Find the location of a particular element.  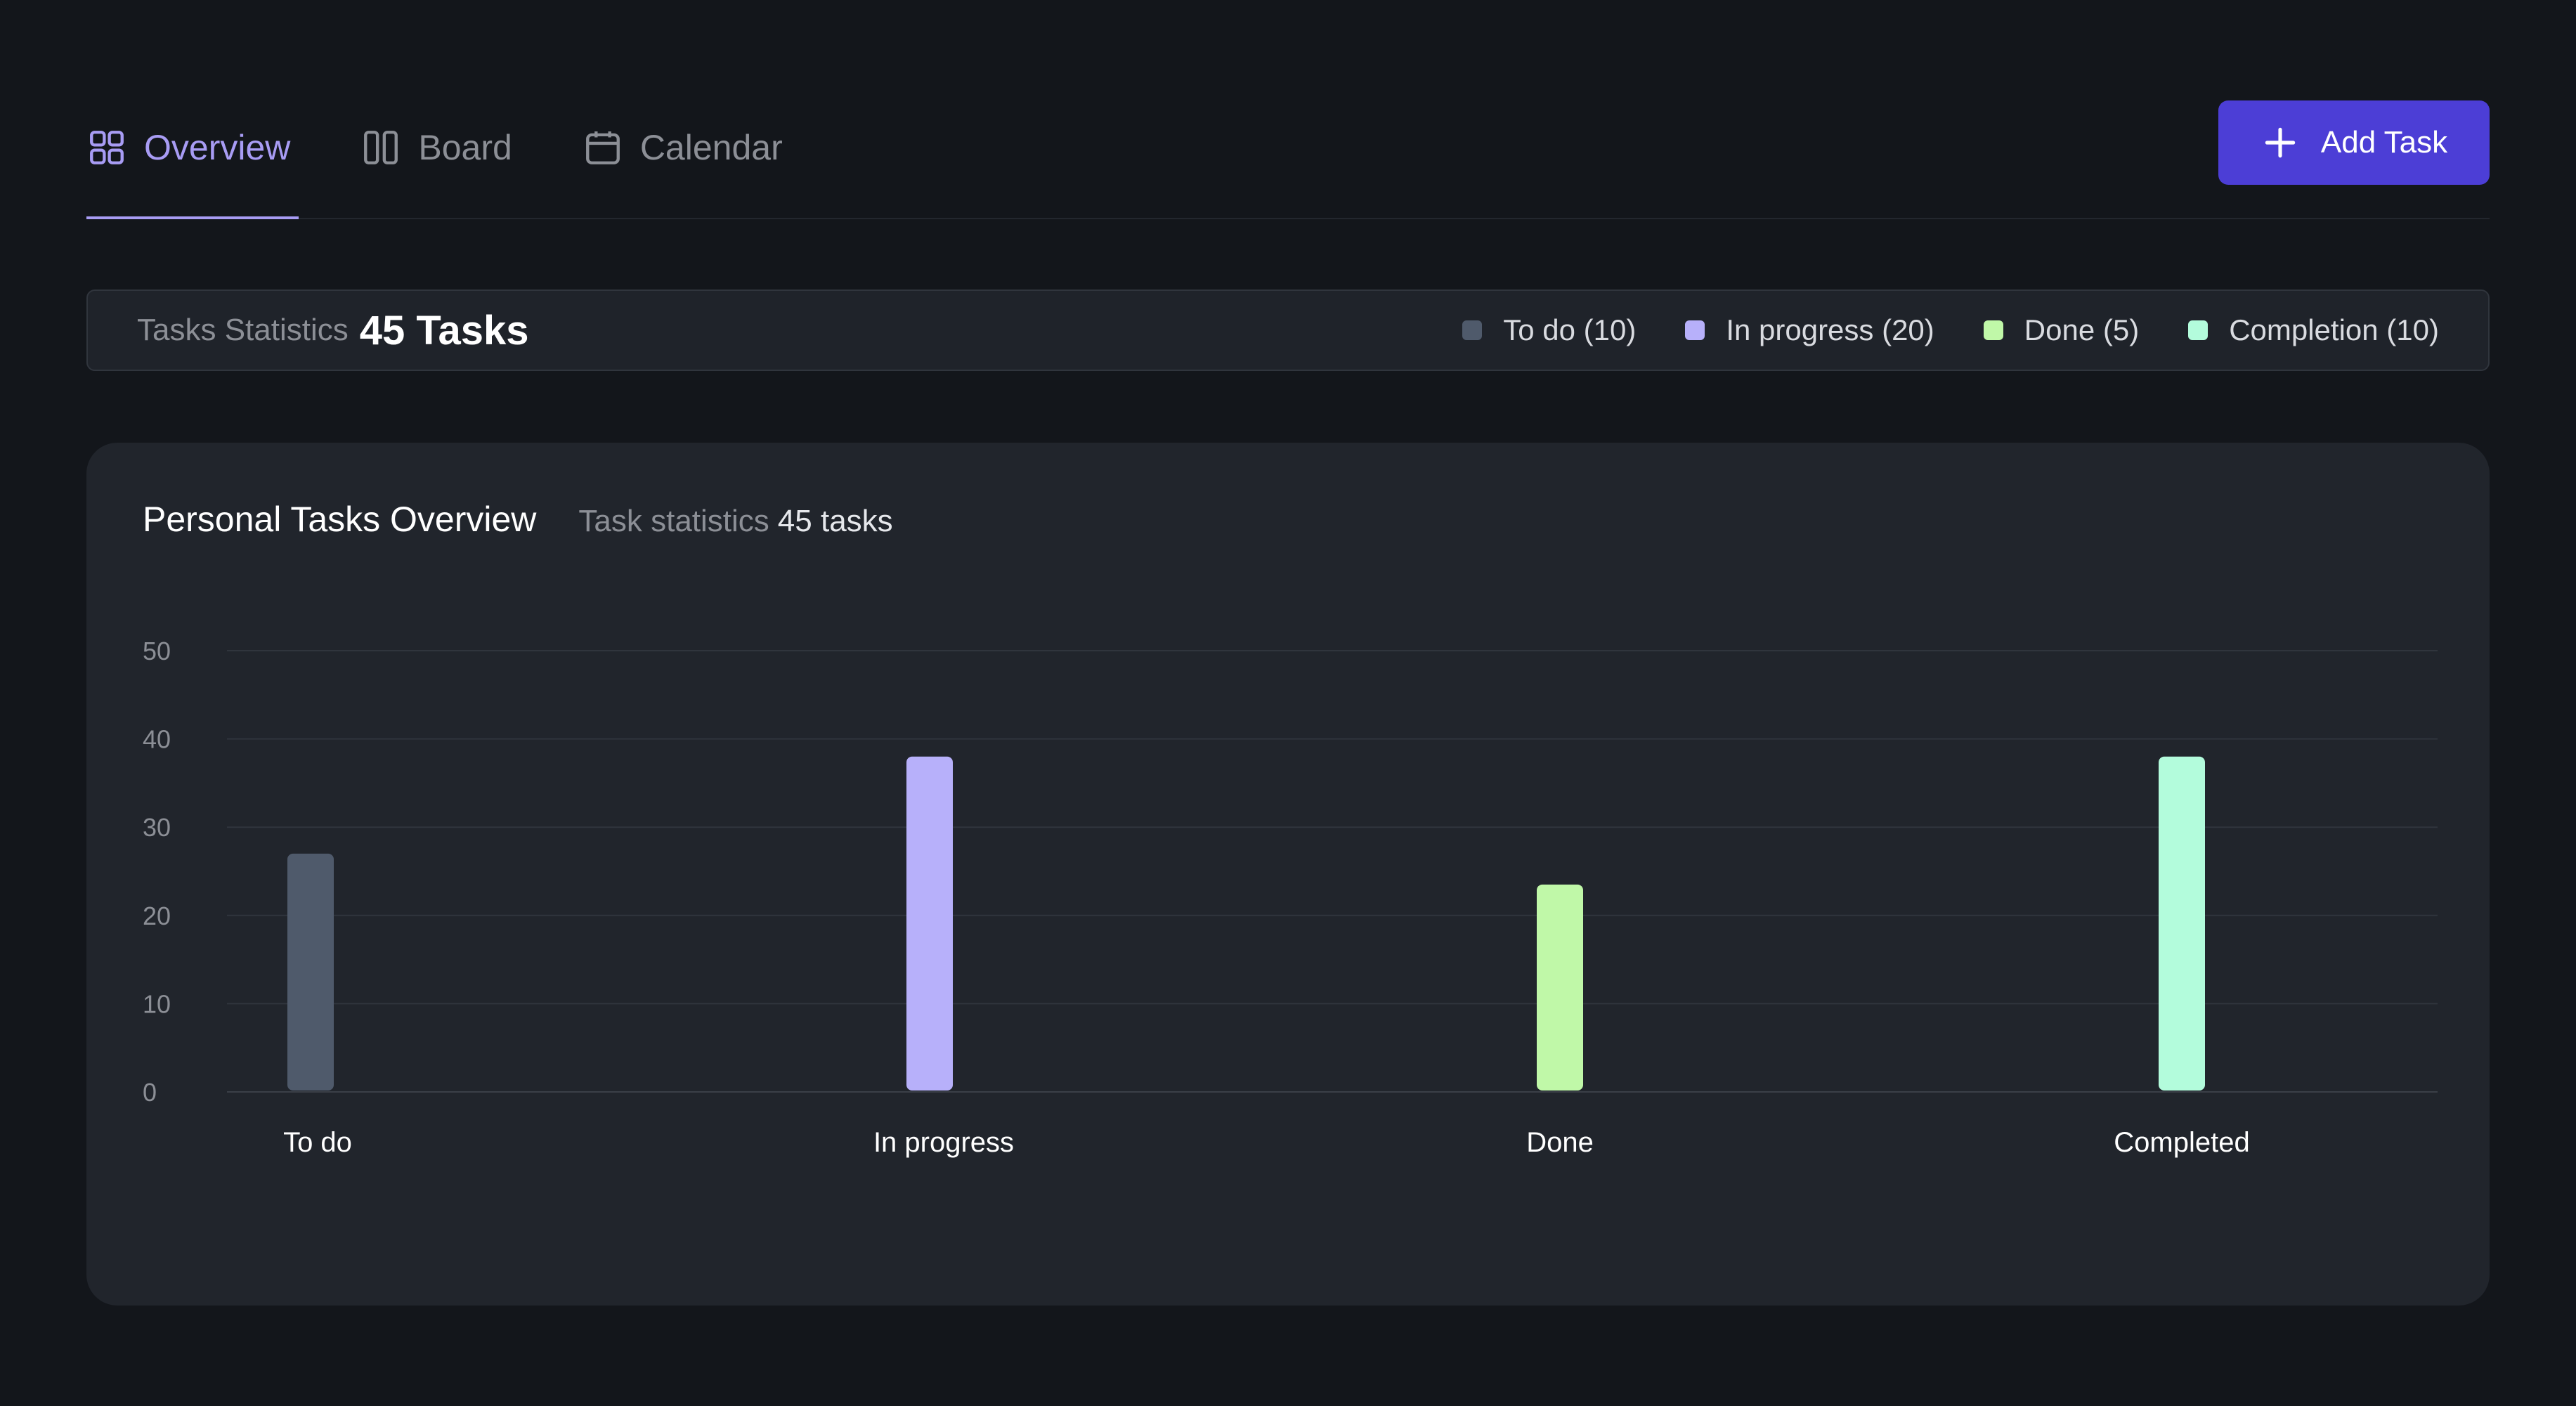

plus-icon is located at coordinates (2280, 142).